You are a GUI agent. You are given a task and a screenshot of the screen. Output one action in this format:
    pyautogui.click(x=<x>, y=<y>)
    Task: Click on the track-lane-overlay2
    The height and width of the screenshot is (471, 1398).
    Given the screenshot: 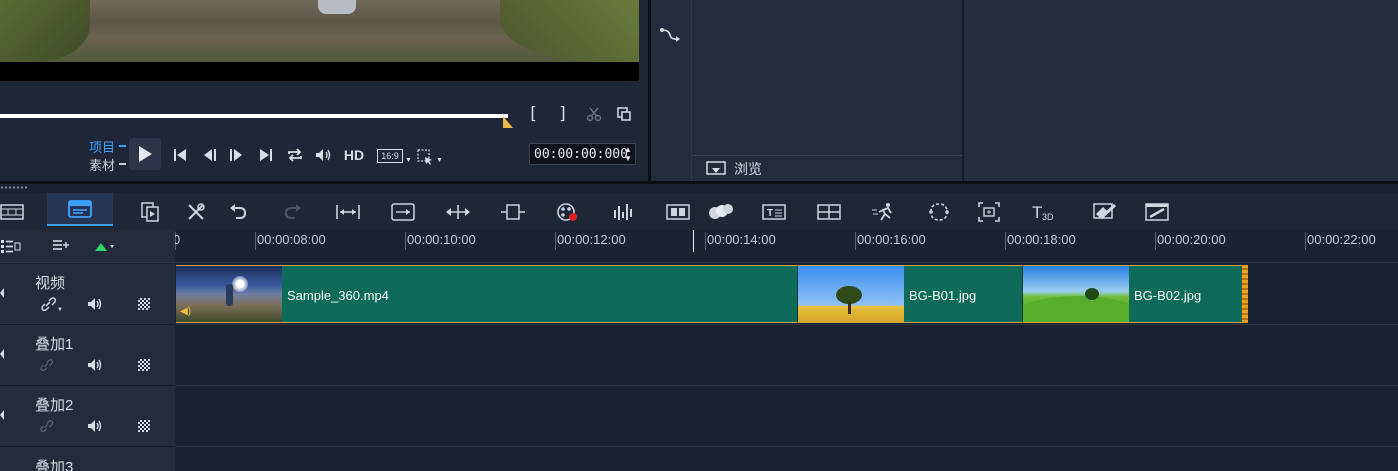 What is the action you would take?
    pyautogui.click(x=786, y=416)
    